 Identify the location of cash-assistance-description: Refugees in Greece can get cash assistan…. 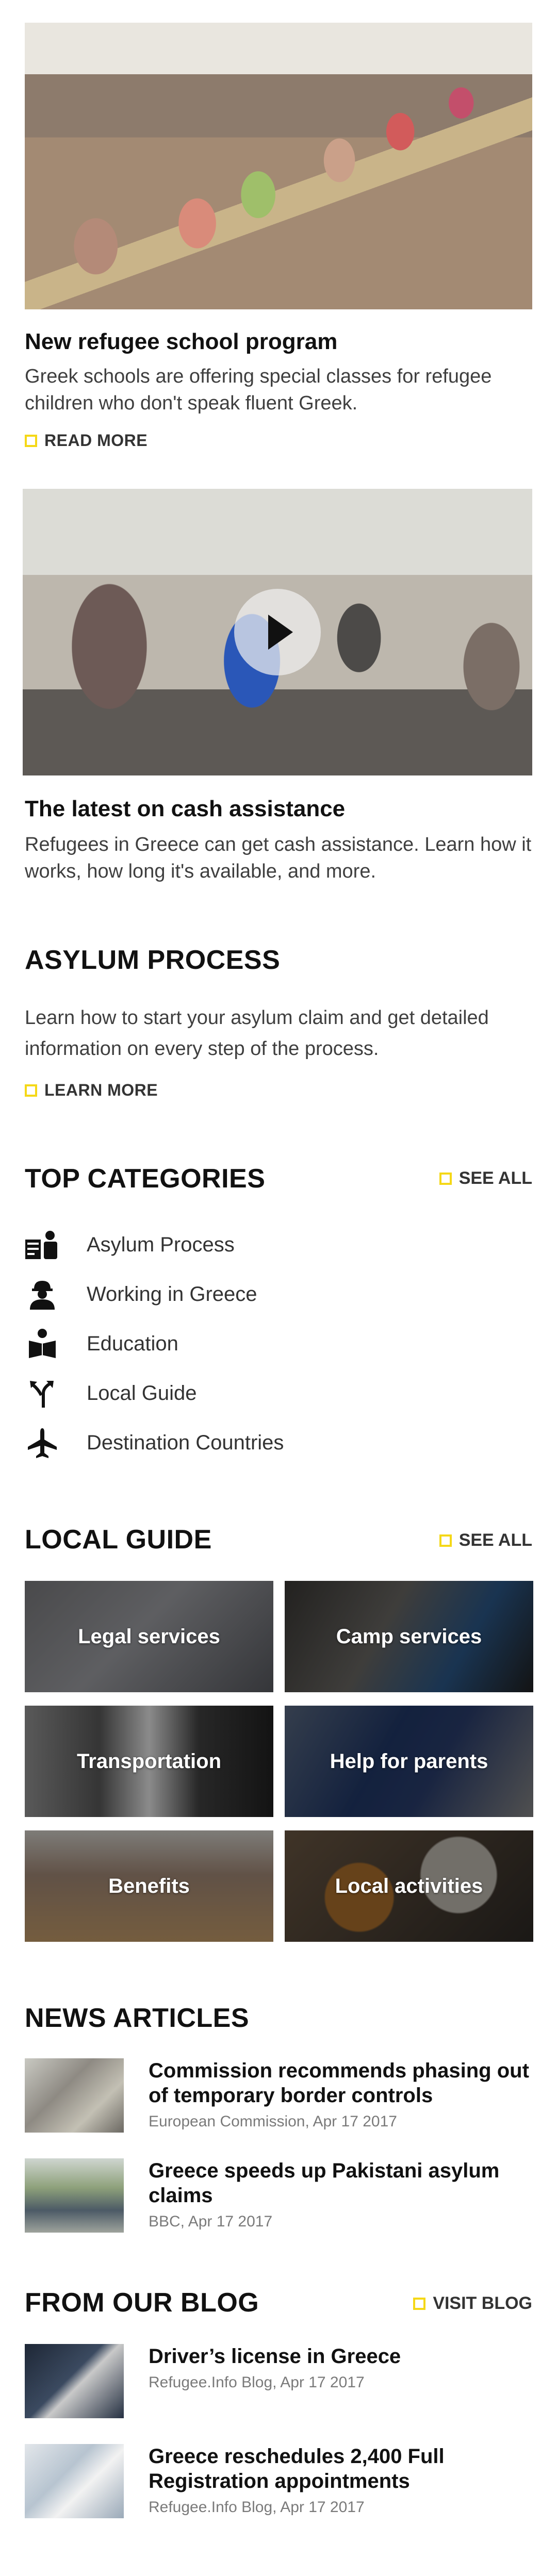
(278, 858).